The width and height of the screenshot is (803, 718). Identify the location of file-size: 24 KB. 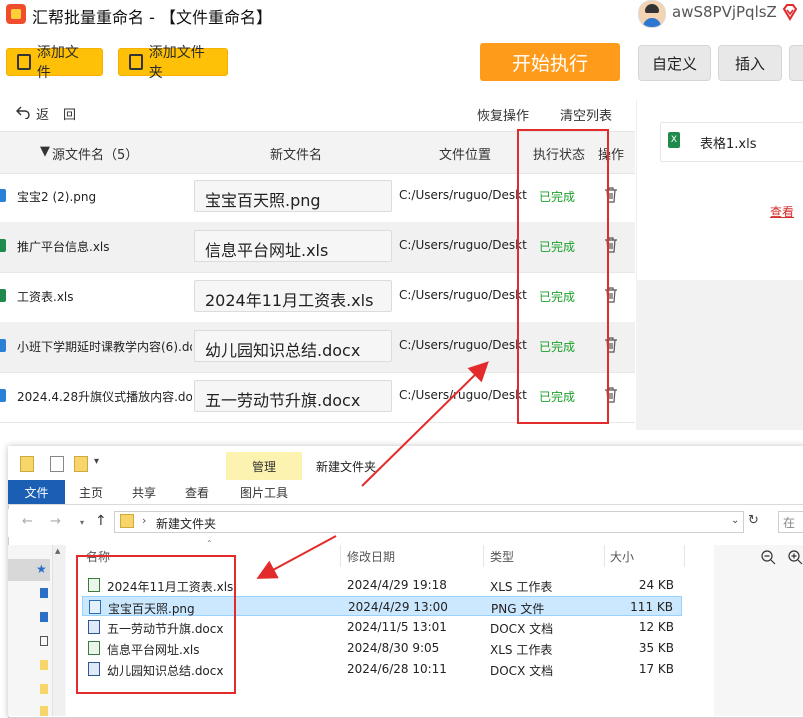
(656, 585).